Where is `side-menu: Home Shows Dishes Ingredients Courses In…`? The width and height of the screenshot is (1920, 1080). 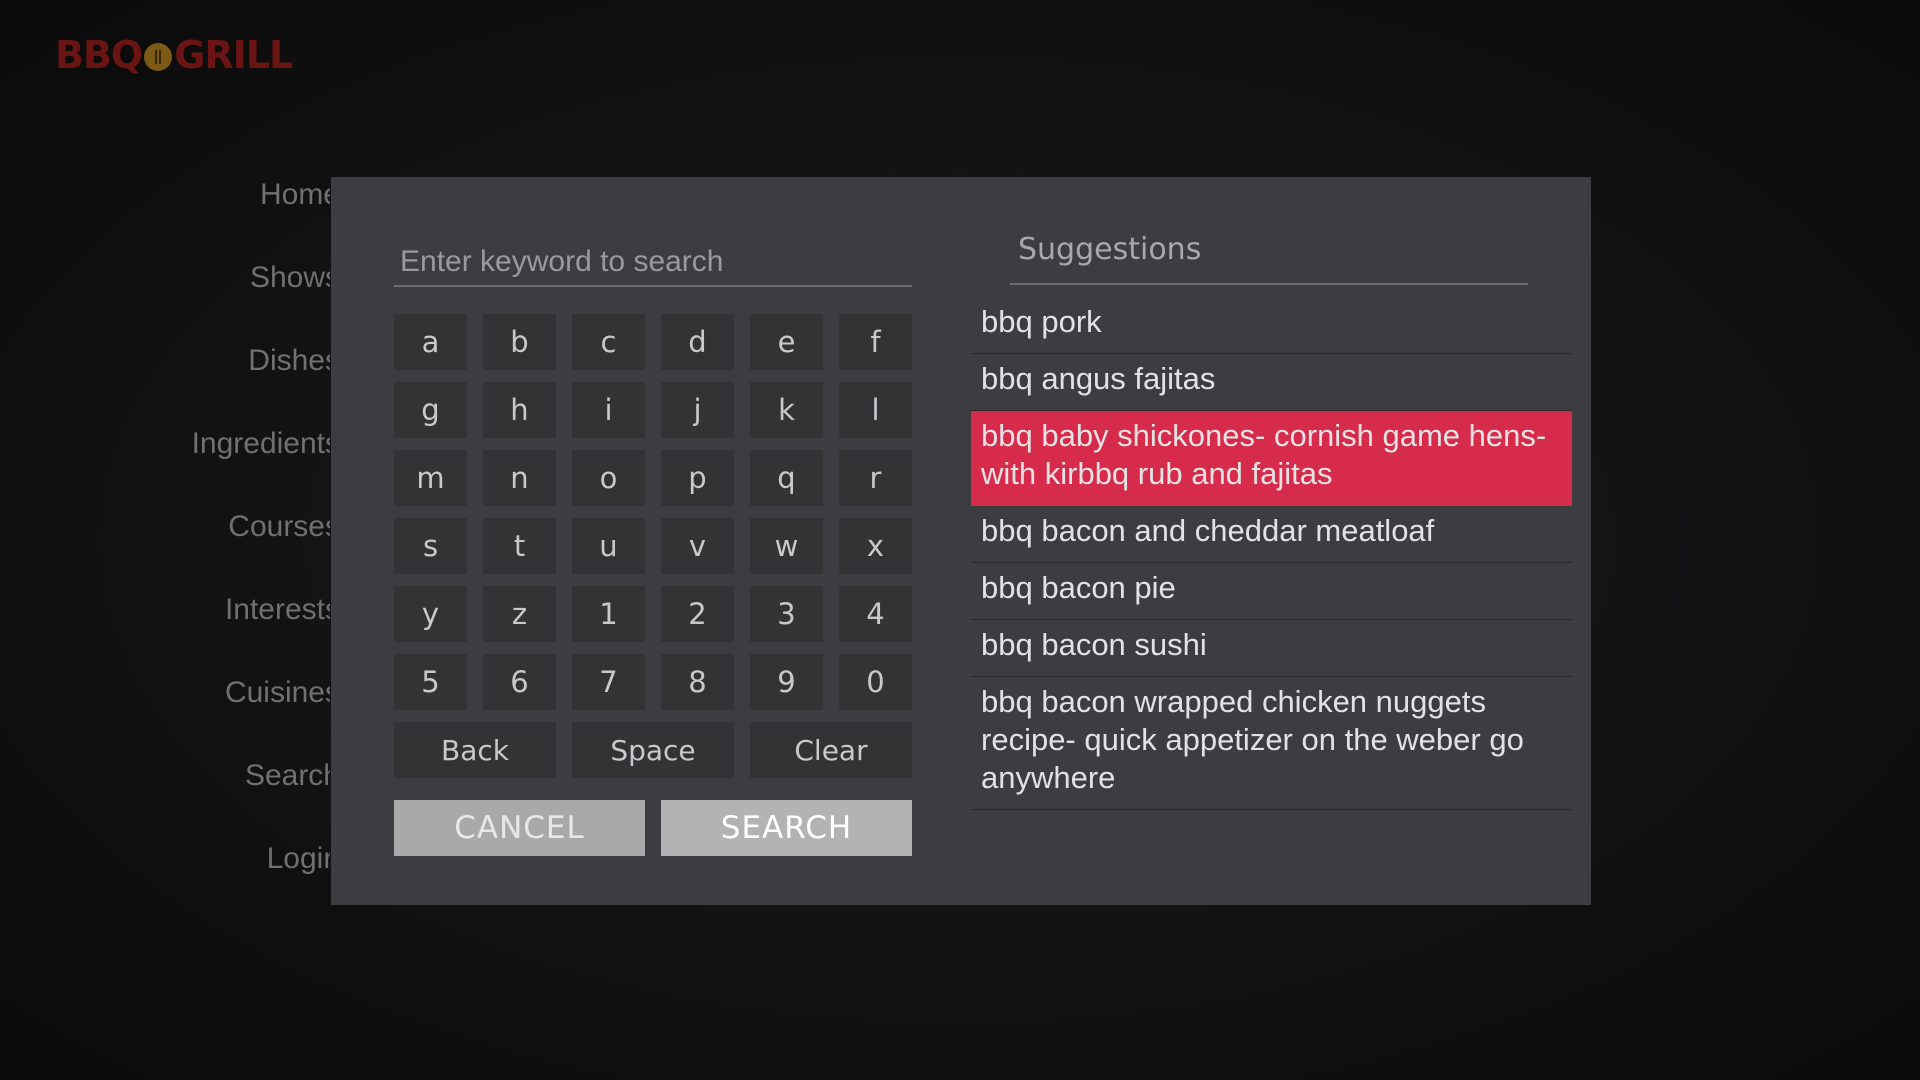
side-menu: Home Shows Dishes Ingredients Courses In… is located at coordinates (165, 551).